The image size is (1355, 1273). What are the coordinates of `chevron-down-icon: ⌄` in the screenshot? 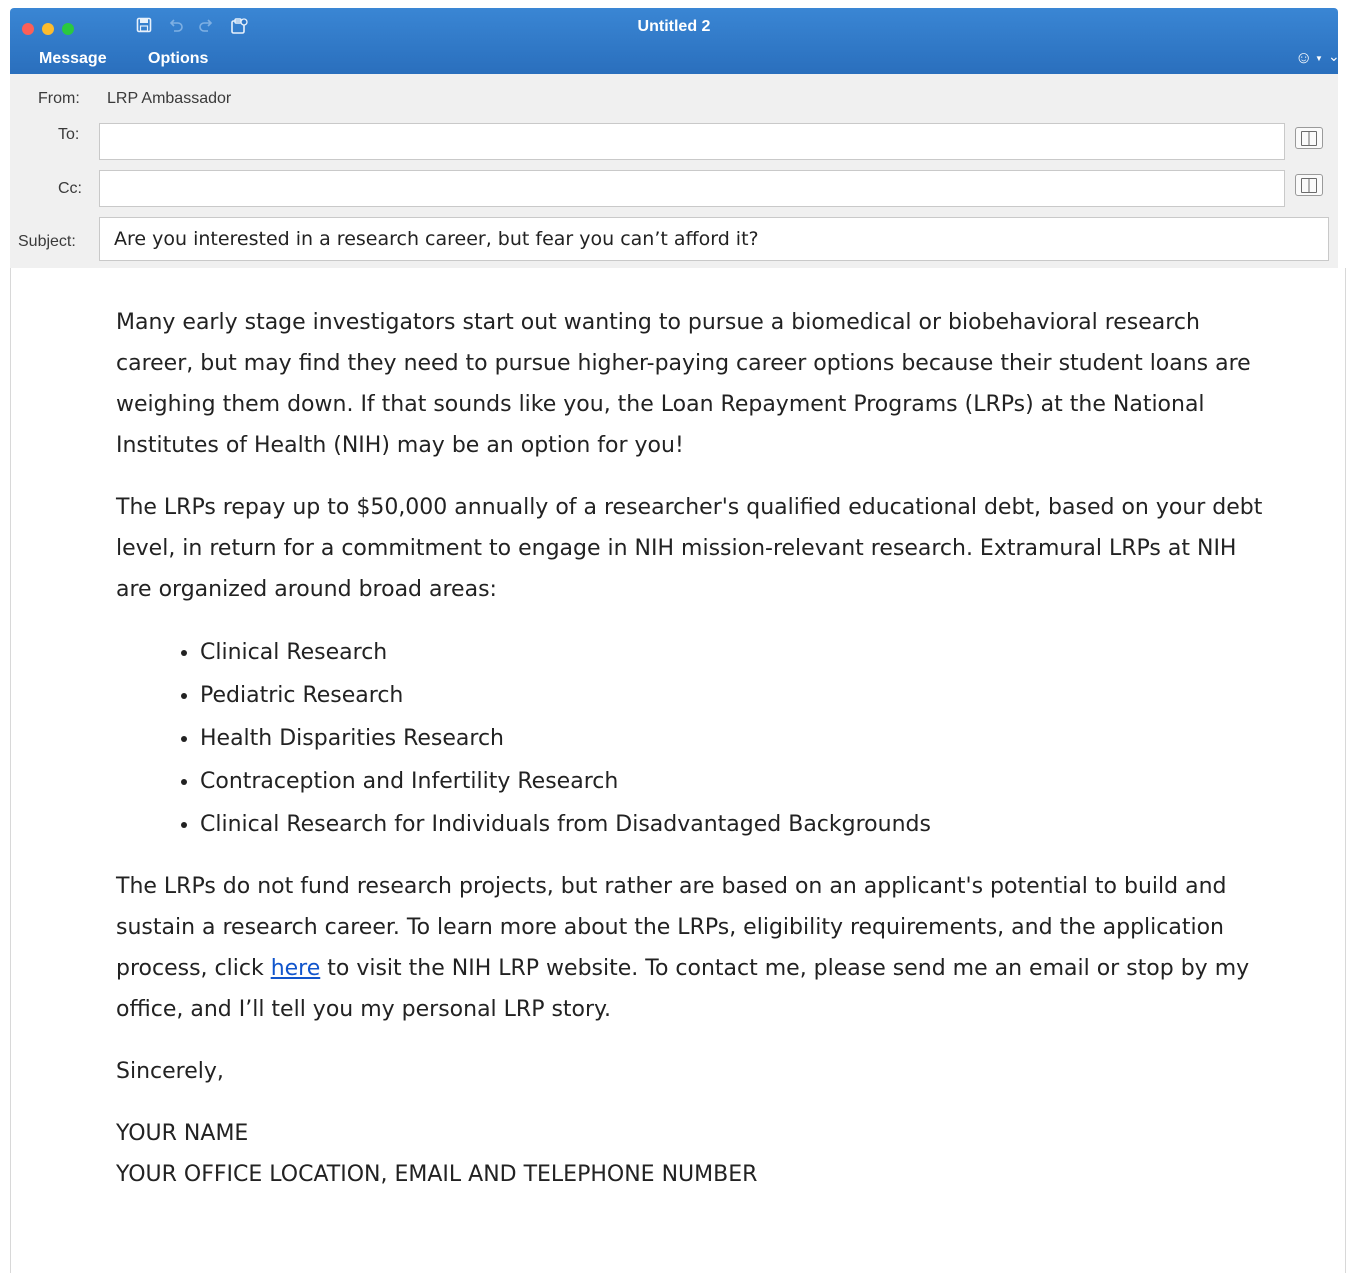 It's located at (1334, 56).